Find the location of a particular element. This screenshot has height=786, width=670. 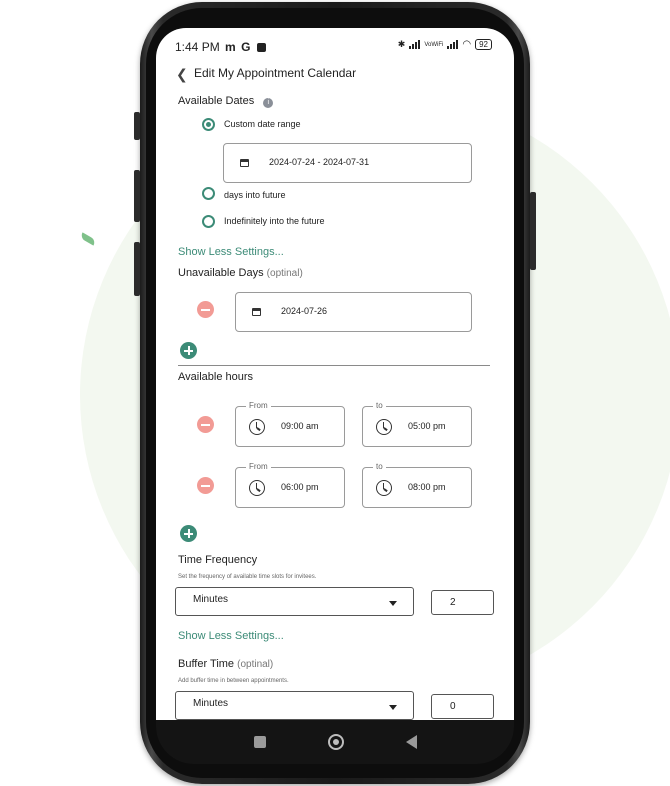

phone-volume-up-button is located at coordinates (137, 196).